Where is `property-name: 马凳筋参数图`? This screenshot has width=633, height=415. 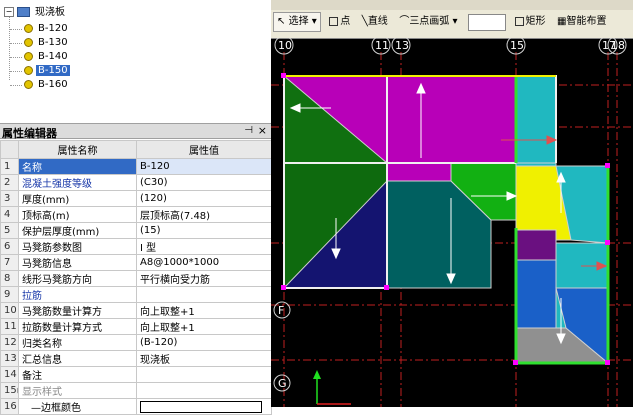
property-name: 马凳筋参数图 is located at coordinates (77, 246).